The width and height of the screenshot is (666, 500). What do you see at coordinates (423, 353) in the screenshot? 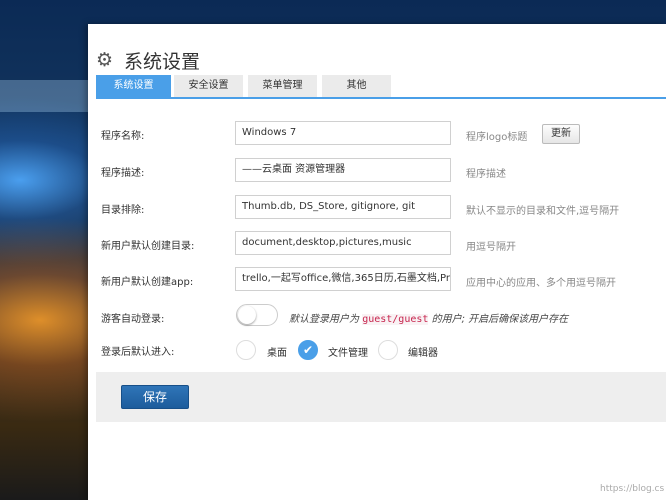
I see `radio-editor-label: 编辑器` at bounding box center [423, 353].